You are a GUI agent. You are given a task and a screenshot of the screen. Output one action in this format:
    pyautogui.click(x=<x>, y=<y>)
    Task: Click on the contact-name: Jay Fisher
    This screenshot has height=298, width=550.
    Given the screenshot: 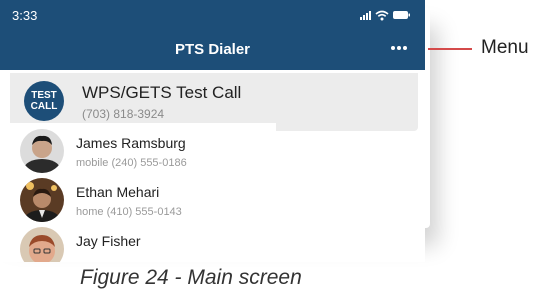 What is the action you would take?
    pyautogui.click(x=108, y=241)
    